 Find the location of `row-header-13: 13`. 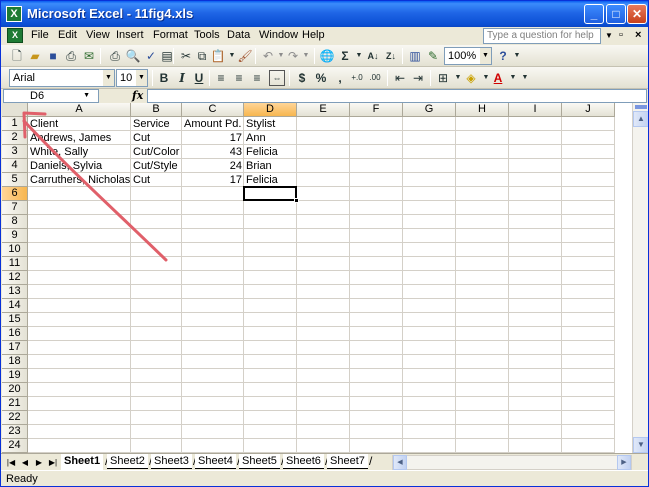

row-header-13: 13 is located at coordinates (15, 292).